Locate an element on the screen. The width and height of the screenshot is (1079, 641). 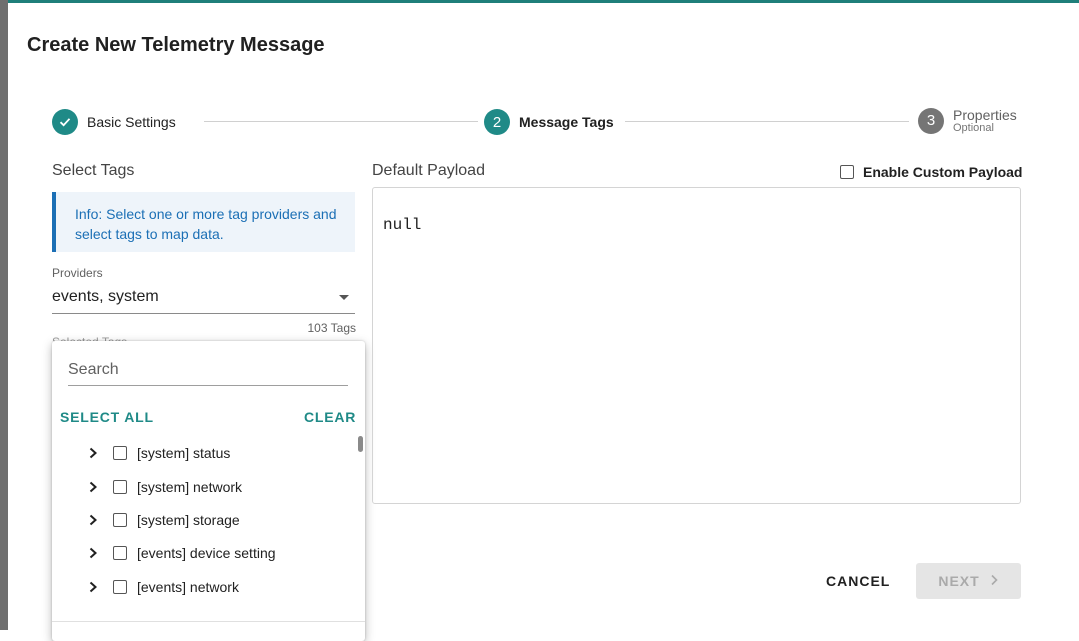
step-label: Message Tags is located at coordinates (566, 122).